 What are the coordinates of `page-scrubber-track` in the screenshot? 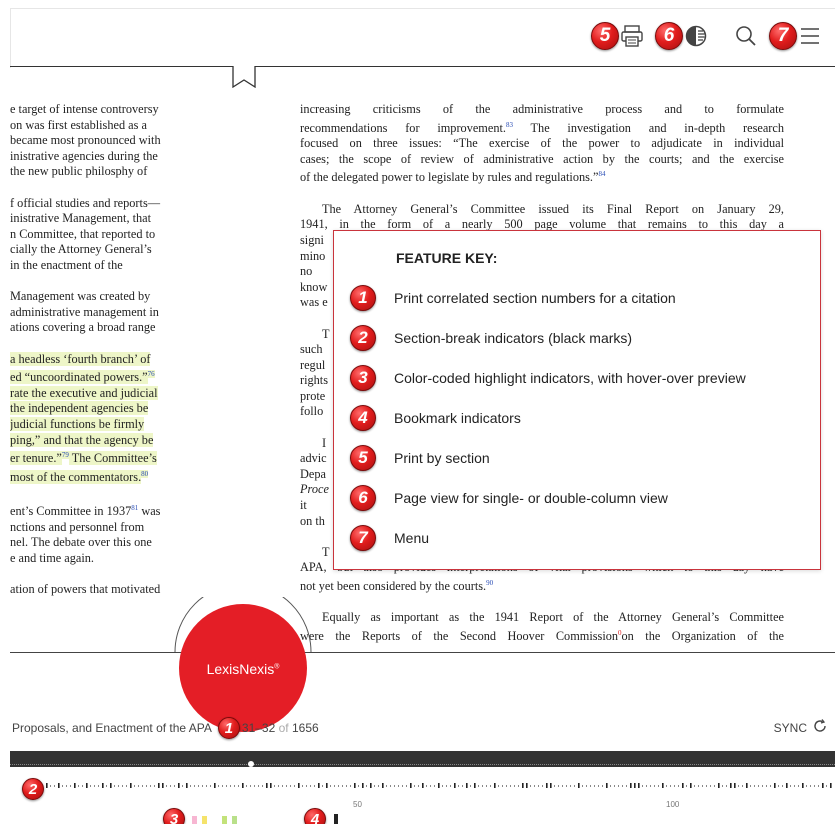 It's located at (422, 759).